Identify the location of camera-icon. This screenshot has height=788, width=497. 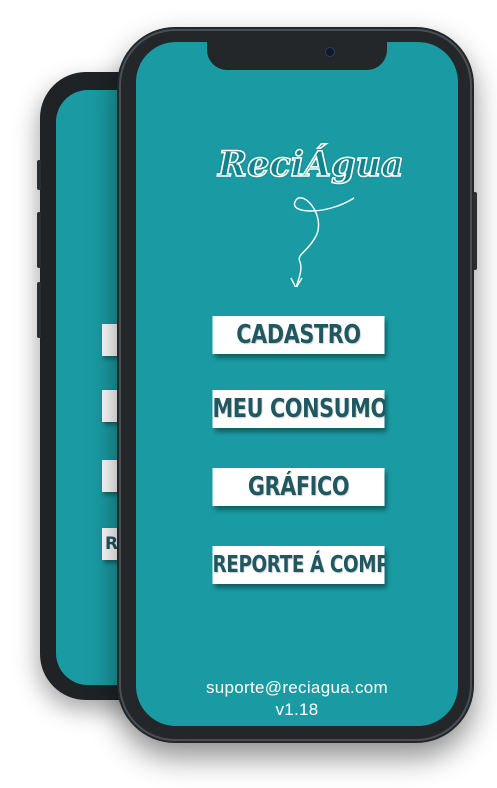
(330, 52).